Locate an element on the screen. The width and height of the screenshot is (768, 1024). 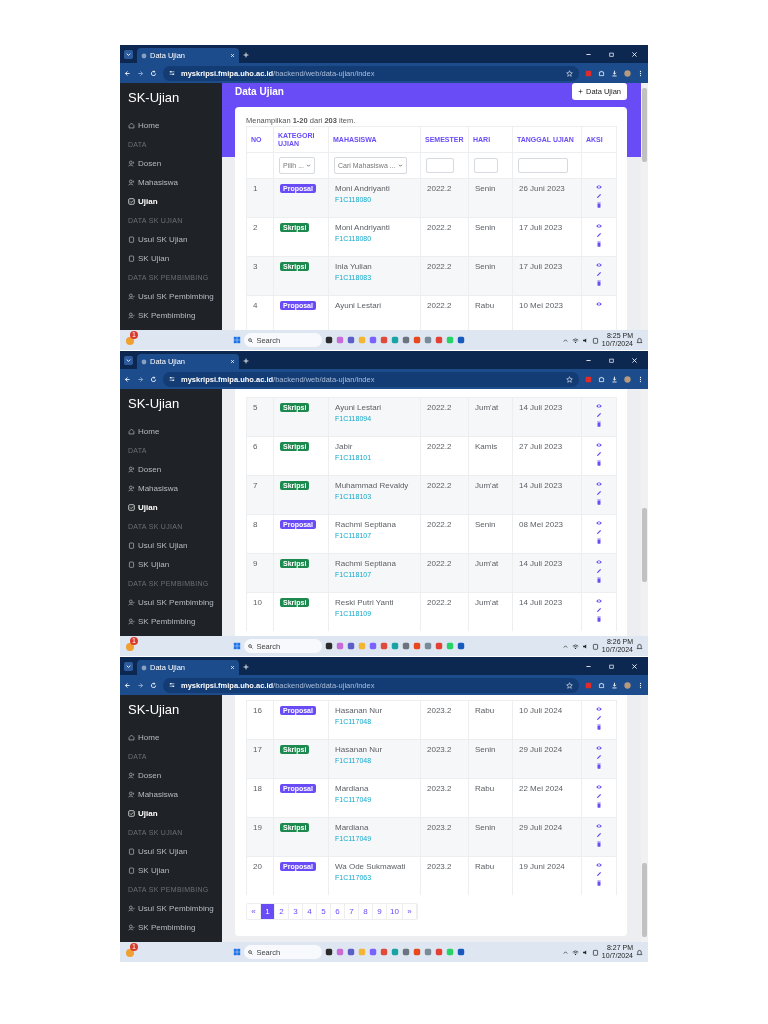
page-button: 10 is located at coordinates (395, 911).